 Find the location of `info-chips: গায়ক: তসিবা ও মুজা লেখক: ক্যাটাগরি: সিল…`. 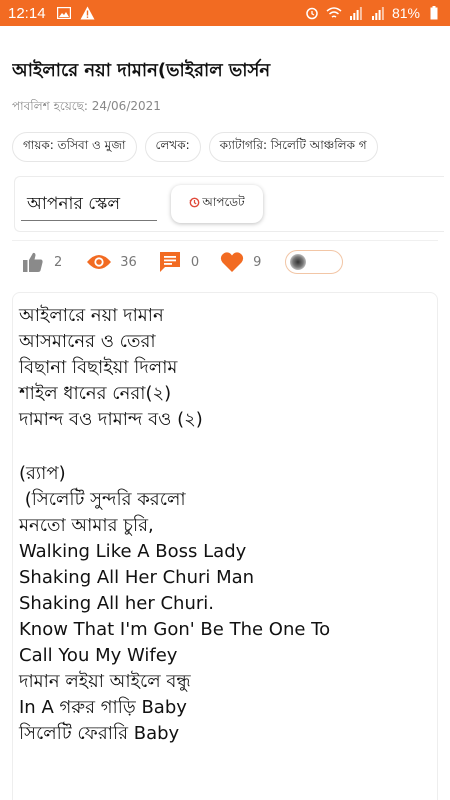

info-chips: গায়ক: তসিবা ও মুজা লেখক: ক্যাটাগরি: সিল… is located at coordinates (231, 147).